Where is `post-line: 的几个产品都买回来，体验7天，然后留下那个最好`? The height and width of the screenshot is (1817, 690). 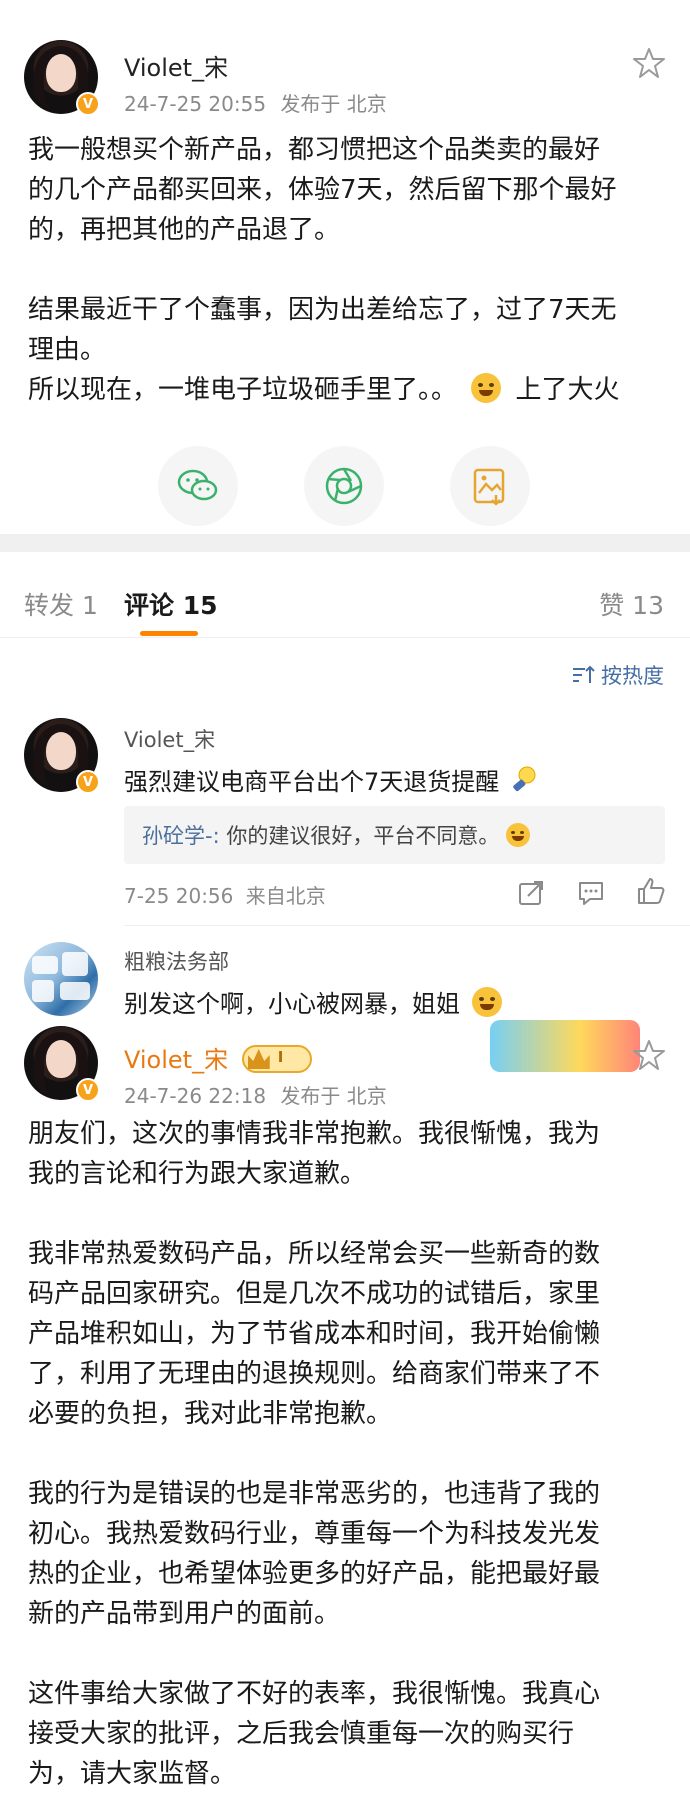
post-line: 的几个产品都买回来，体验7天，然后留下那个最好 is located at coordinates (322, 190).